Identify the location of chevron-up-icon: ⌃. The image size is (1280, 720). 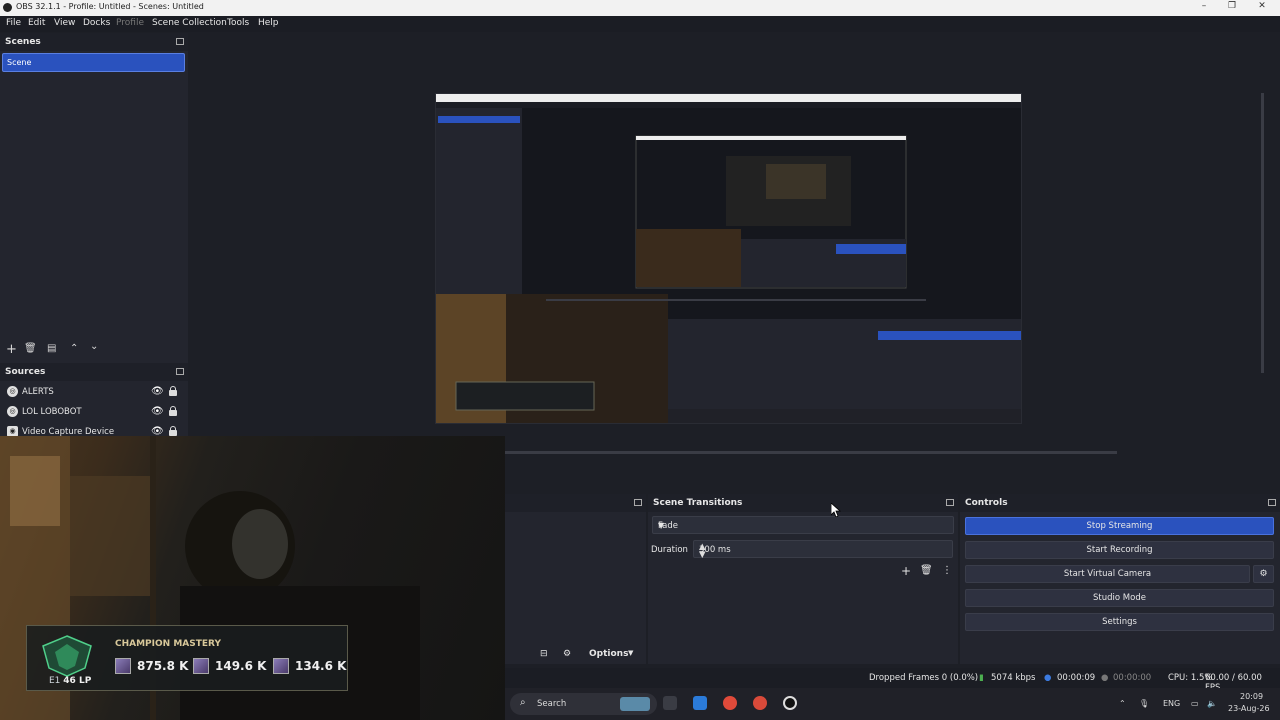
(1122, 703).